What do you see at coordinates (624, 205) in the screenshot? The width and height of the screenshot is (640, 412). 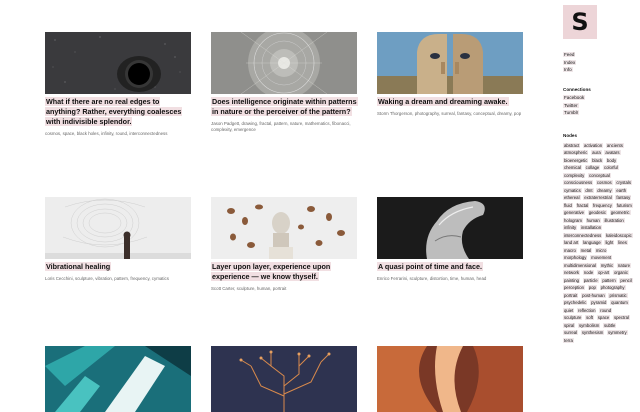 I see `node-tag: futurism` at bounding box center [624, 205].